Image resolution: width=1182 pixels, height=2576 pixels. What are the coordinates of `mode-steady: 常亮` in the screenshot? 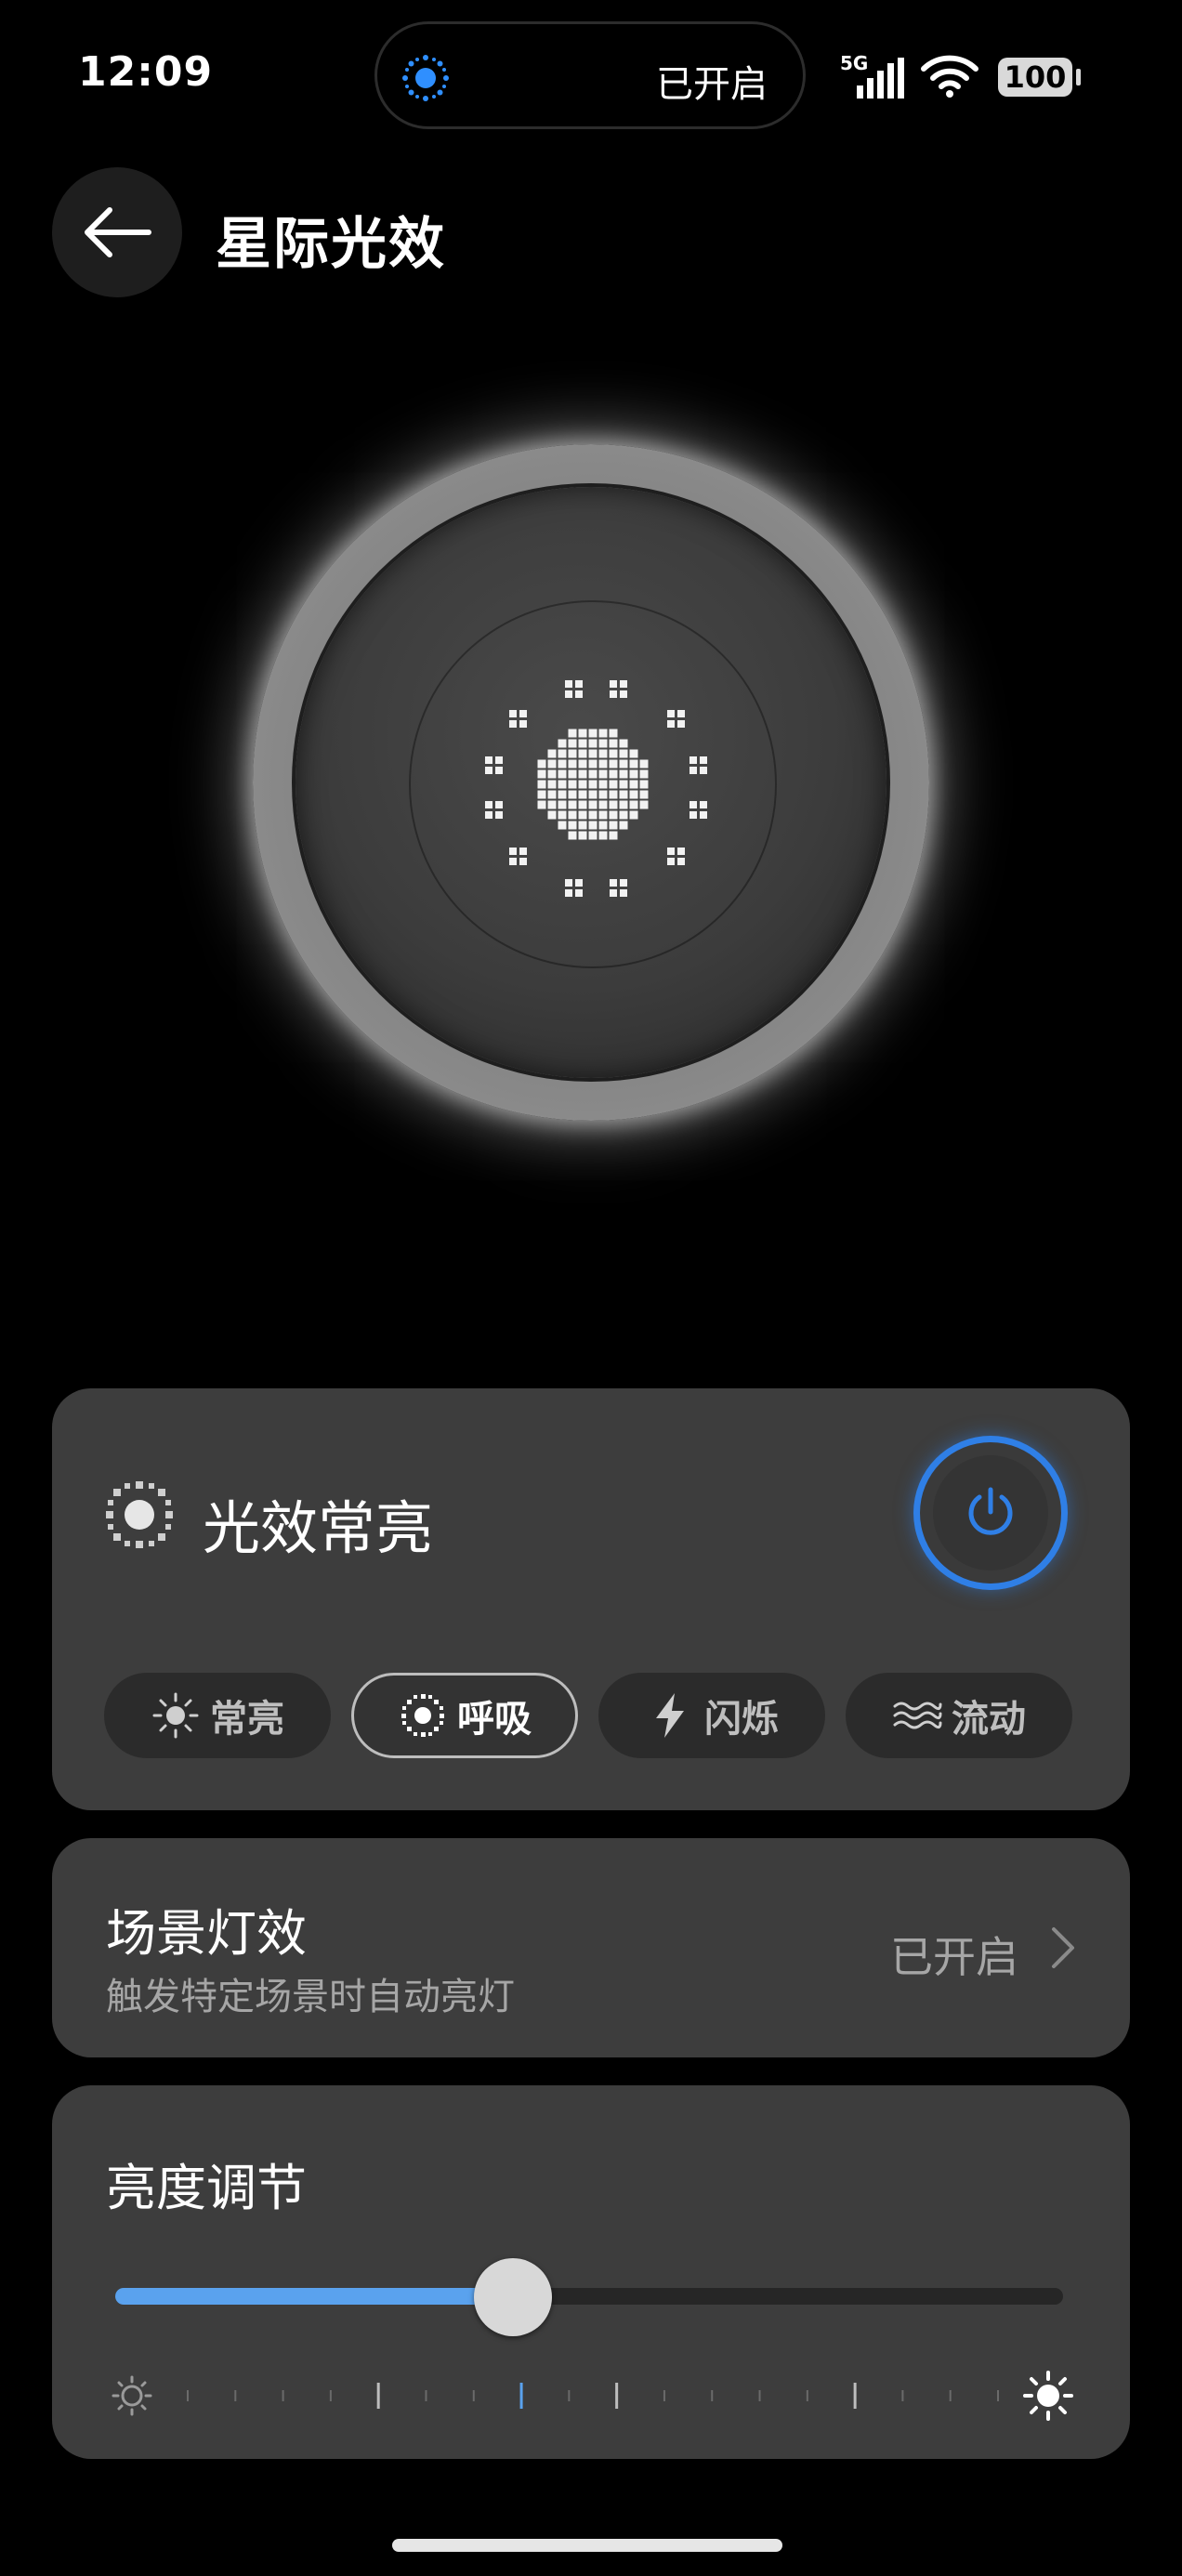 It's located at (217, 1715).